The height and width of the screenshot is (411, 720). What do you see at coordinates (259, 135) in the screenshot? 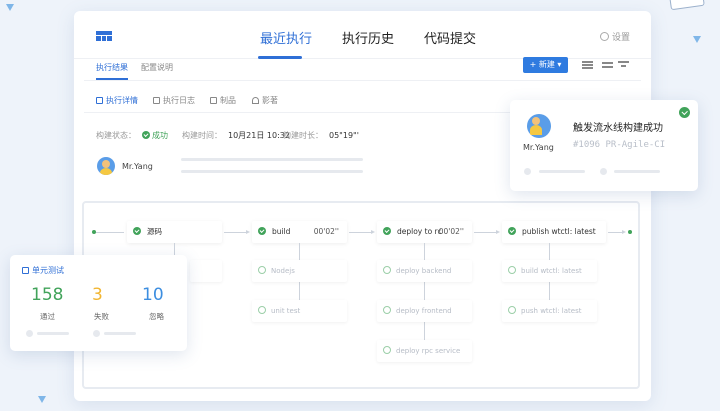
I see `build-time-value: 10月21日 10:32` at bounding box center [259, 135].